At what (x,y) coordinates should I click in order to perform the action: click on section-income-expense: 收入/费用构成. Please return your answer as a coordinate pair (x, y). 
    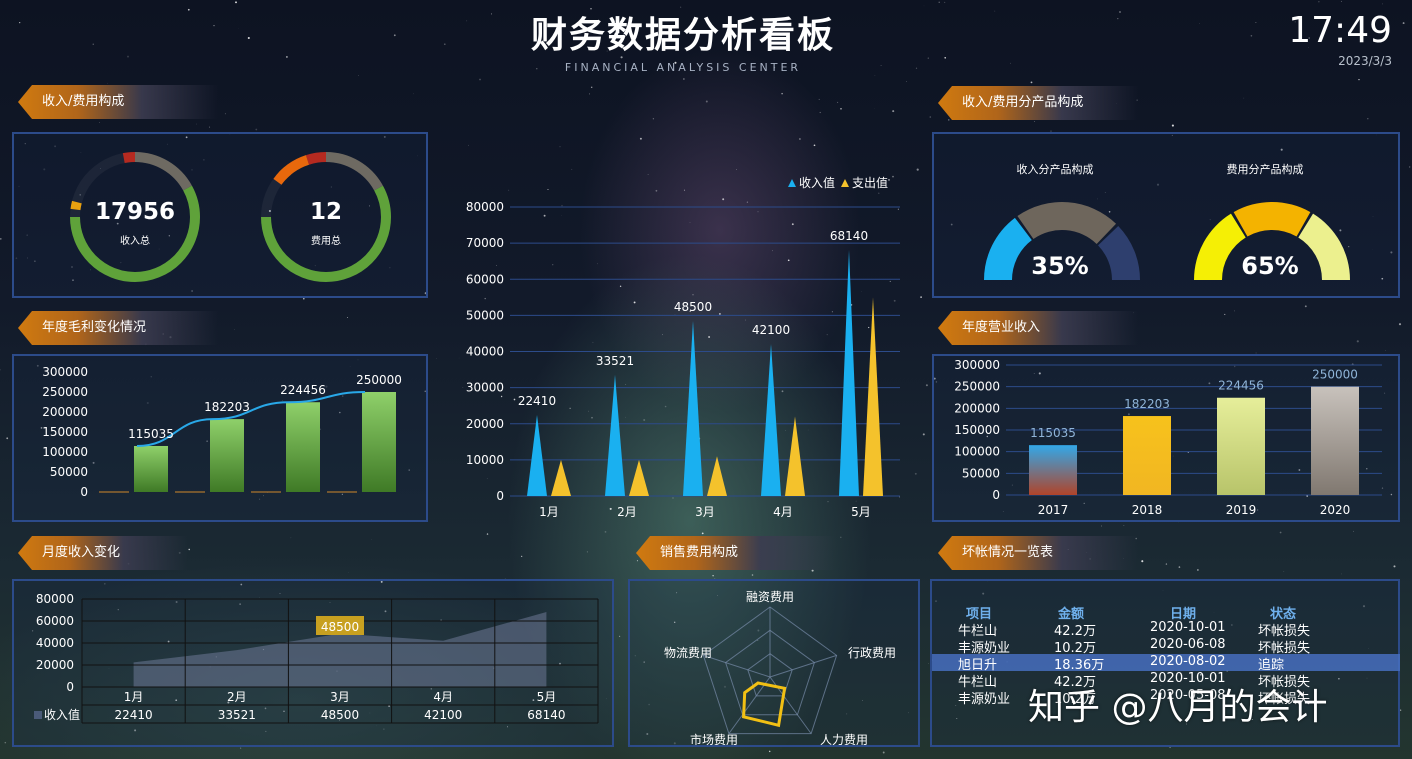
    Looking at the image, I should click on (118, 102).